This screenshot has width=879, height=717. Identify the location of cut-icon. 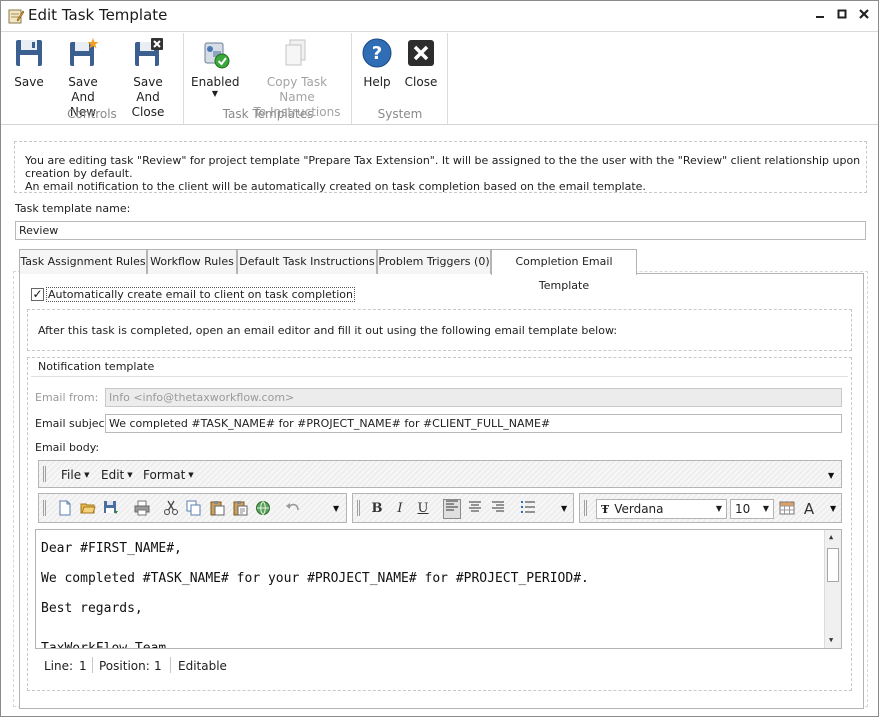
(171, 508).